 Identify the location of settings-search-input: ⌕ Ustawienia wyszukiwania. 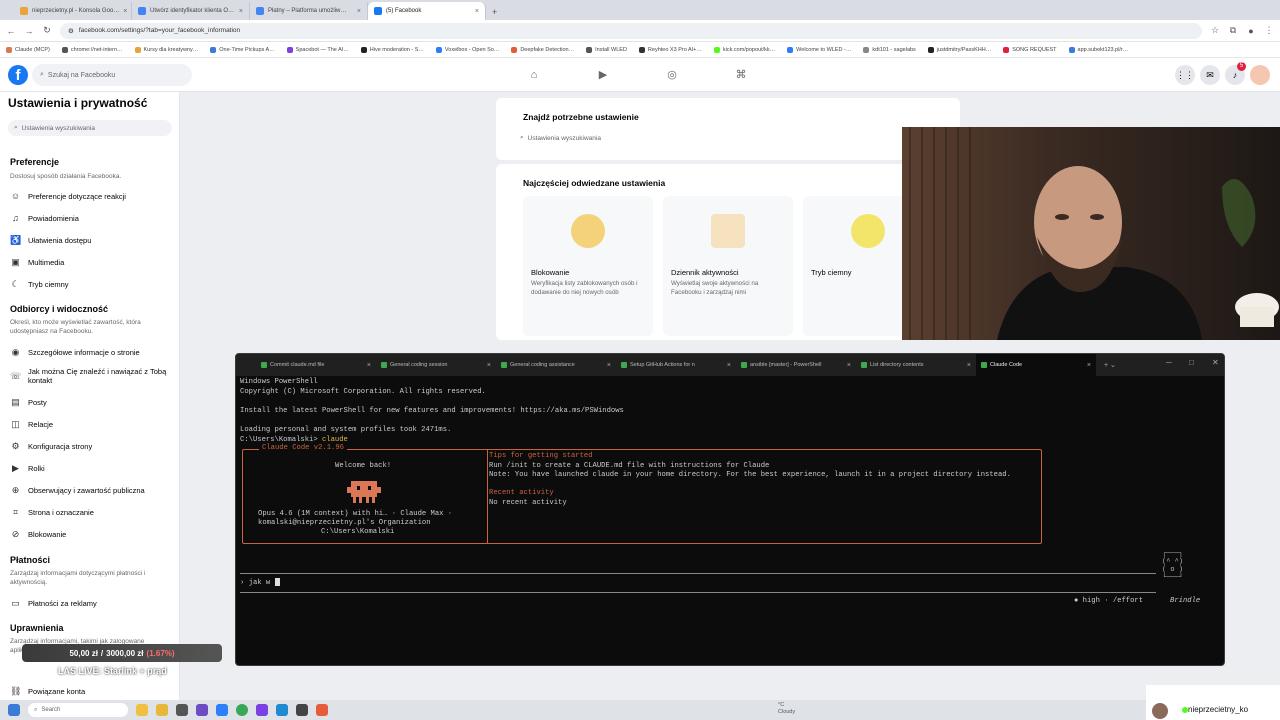
(90, 128).